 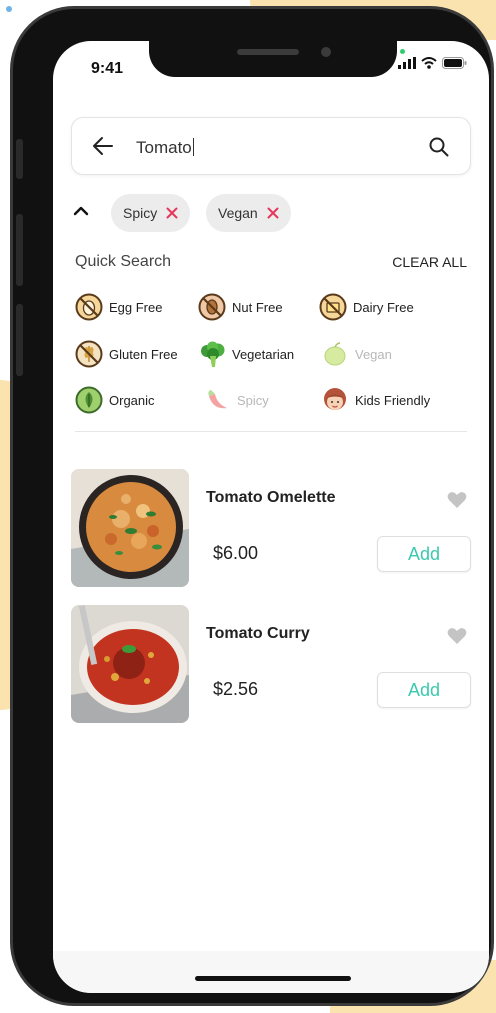 What do you see at coordinates (335, 354) in the screenshot?
I see `apple-icon` at bounding box center [335, 354].